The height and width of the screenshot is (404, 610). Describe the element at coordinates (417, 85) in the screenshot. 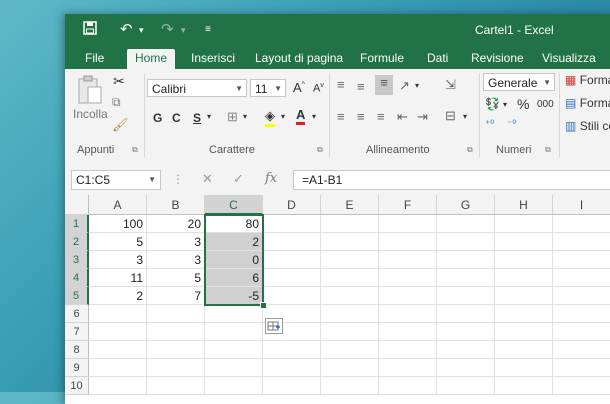

I see `orientation-dropdown-icon: ▾` at that location.